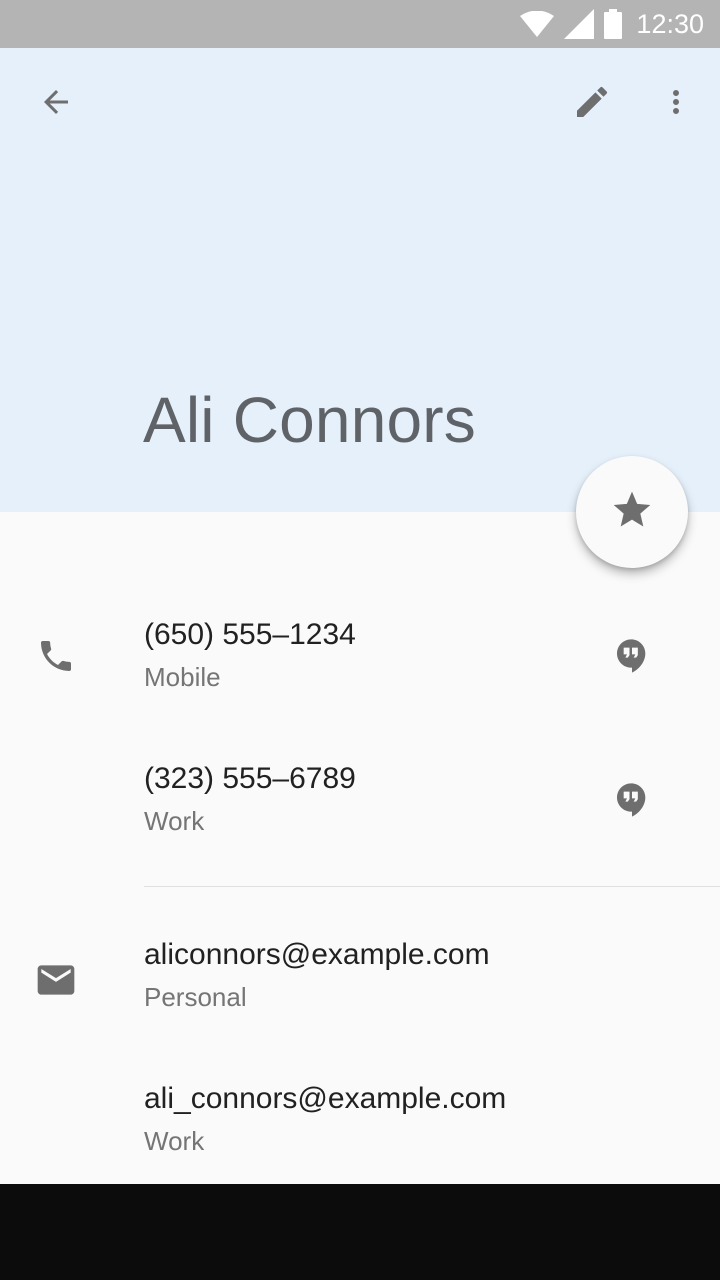 This screenshot has width=720, height=1280. Describe the element at coordinates (250, 778) in the screenshot. I see `phone-number: (323) 555–6789` at that location.